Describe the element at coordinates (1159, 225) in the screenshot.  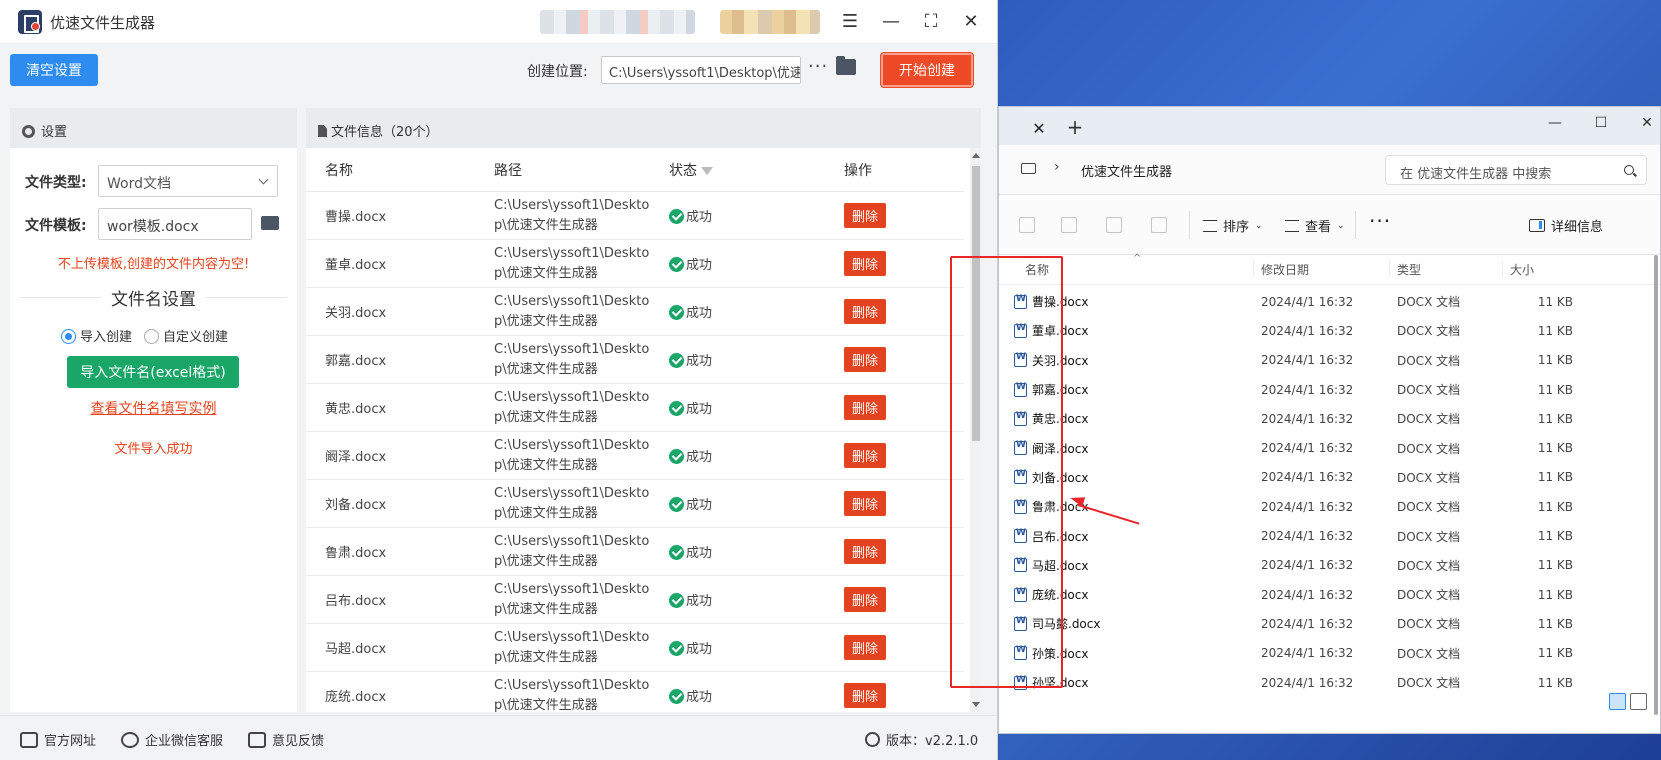
I see `delete-icon` at that location.